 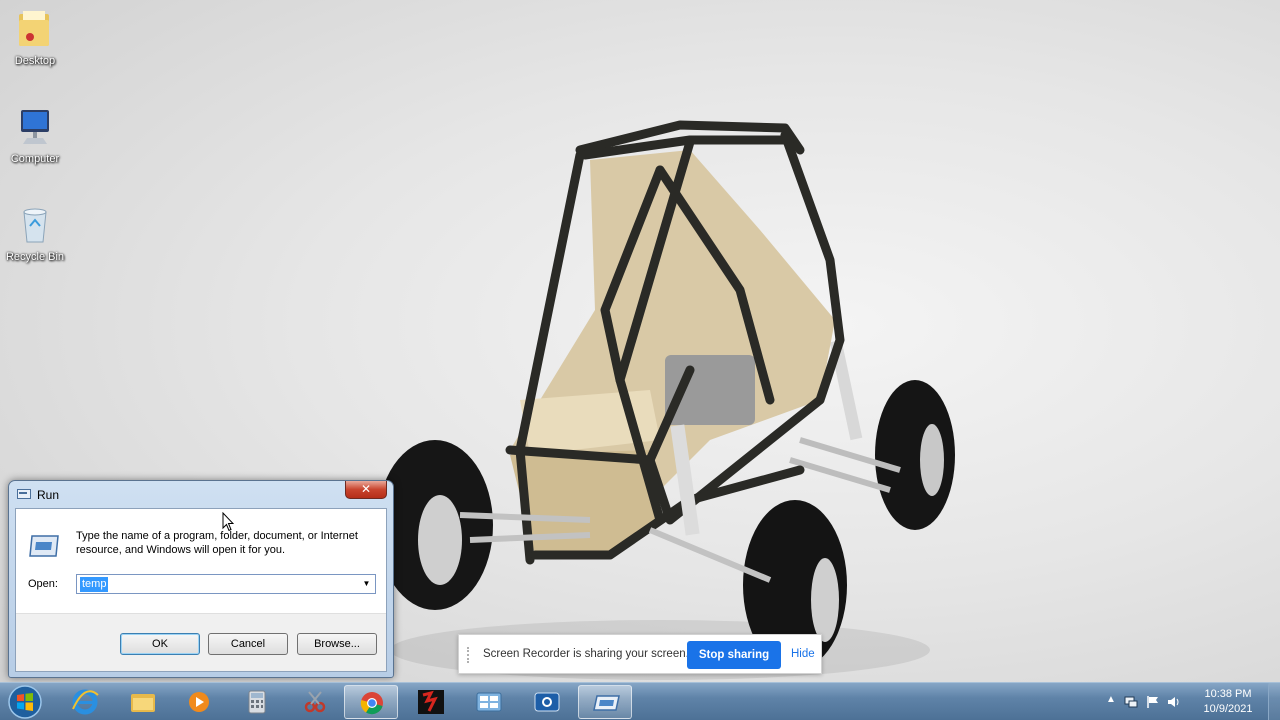 I want to click on taskbar-solidworks, so click(x=431, y=702).